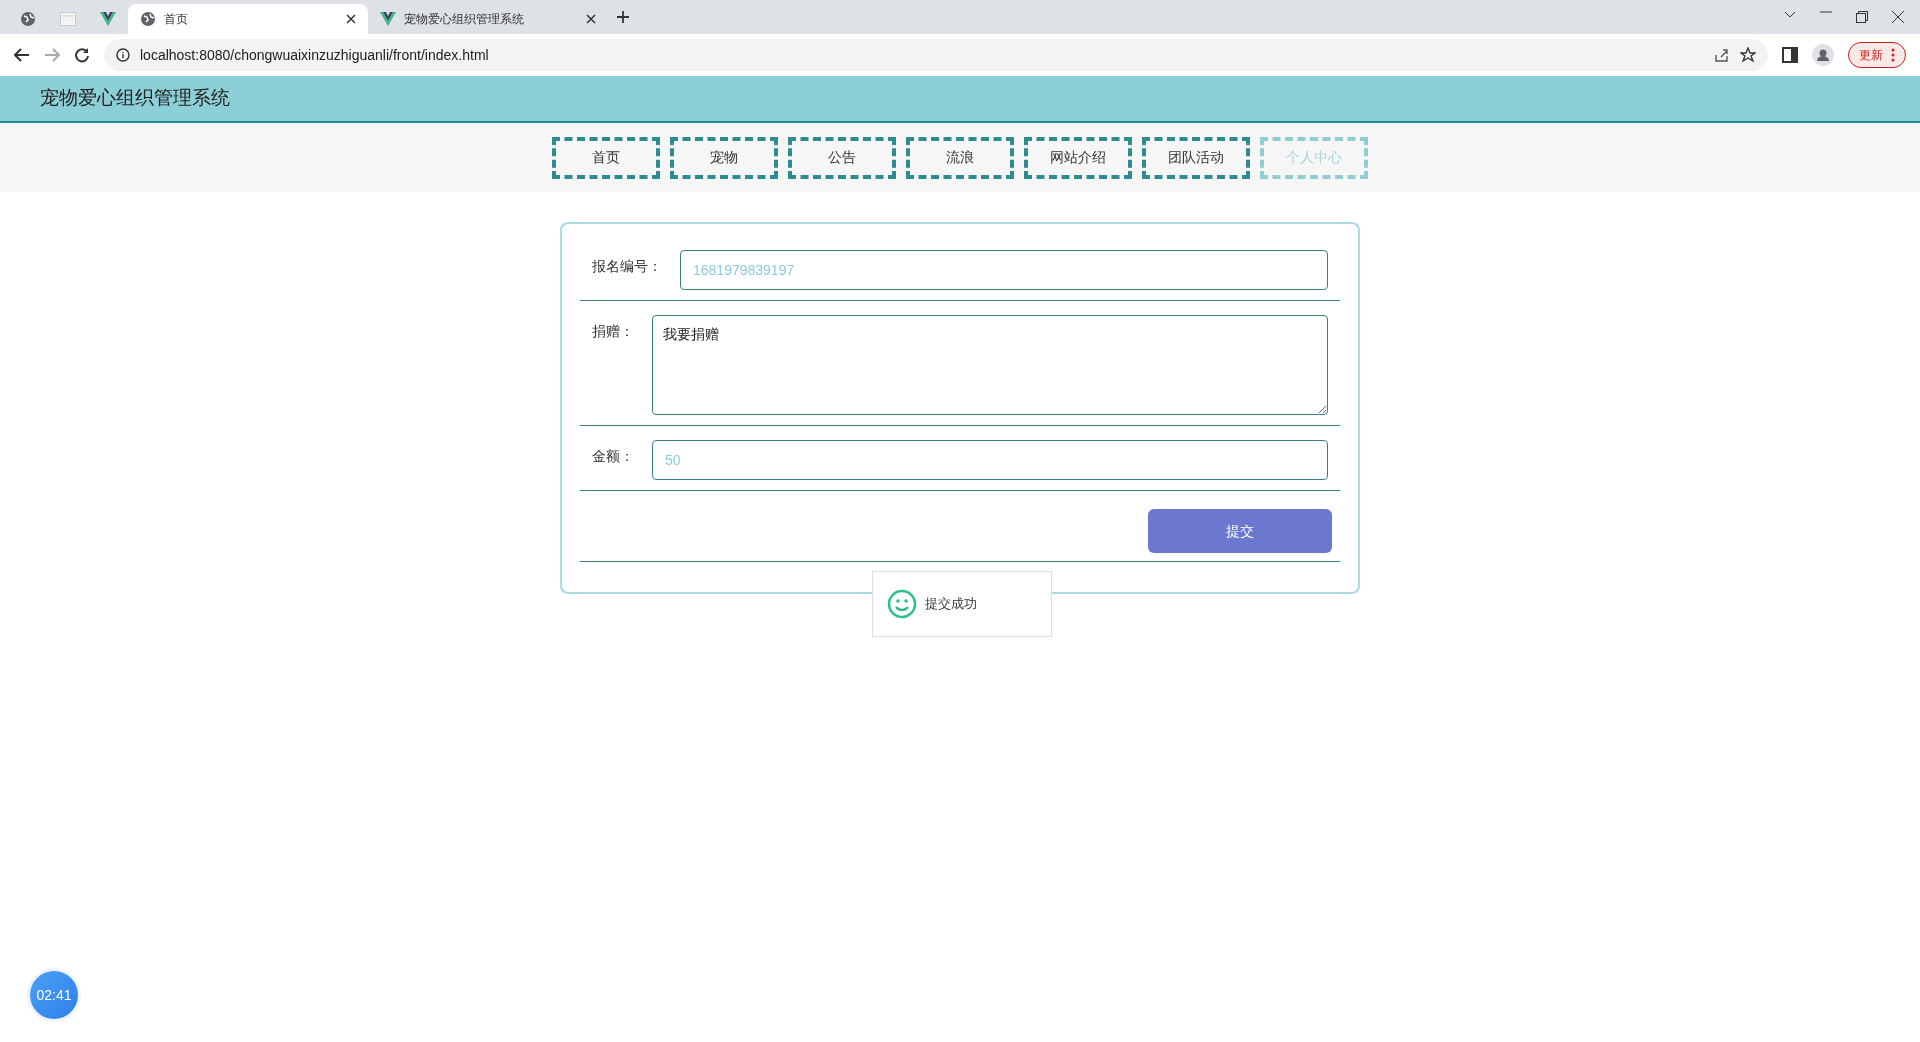 The image size is (1920, 1042). I want to click on submit-button: 提交, so click(1240, 531).